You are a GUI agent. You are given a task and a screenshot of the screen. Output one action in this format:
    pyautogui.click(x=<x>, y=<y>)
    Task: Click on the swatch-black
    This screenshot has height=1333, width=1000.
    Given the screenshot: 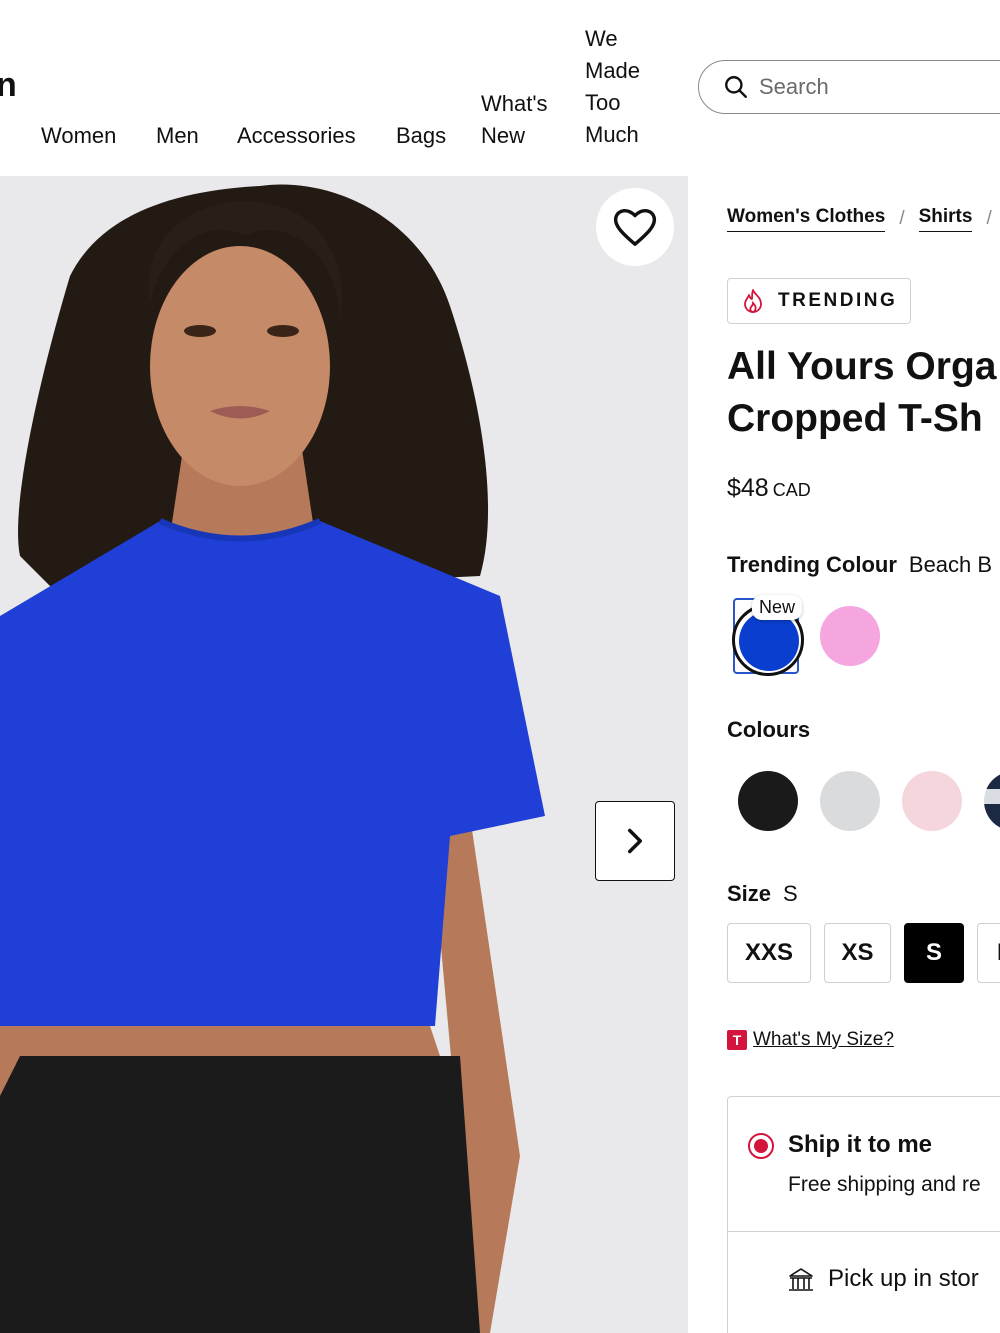 What is the action you would take?
    pyautogui.click(x=768, y=801)
    